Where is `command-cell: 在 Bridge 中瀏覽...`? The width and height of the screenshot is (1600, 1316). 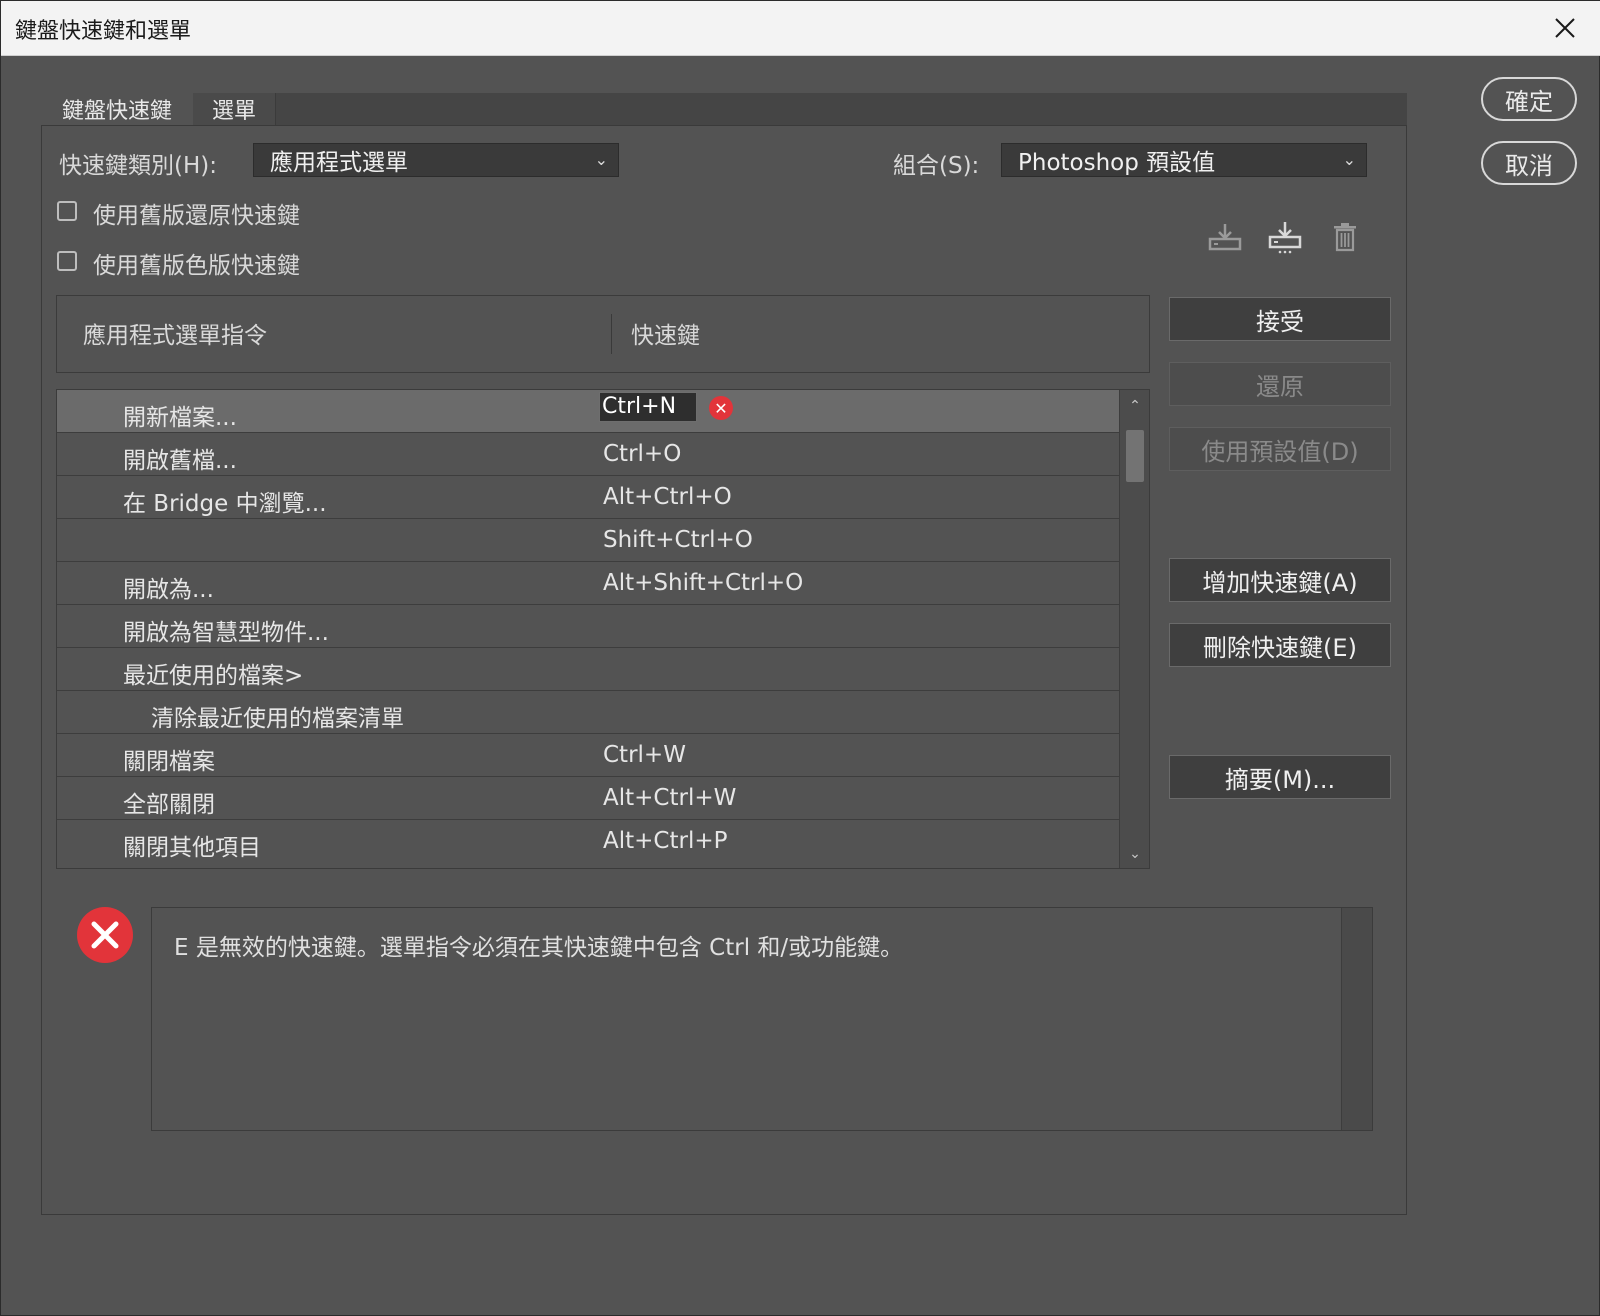
command-cell: 在 Bridge 中瀏覽... is located at coordinates (225, 504).